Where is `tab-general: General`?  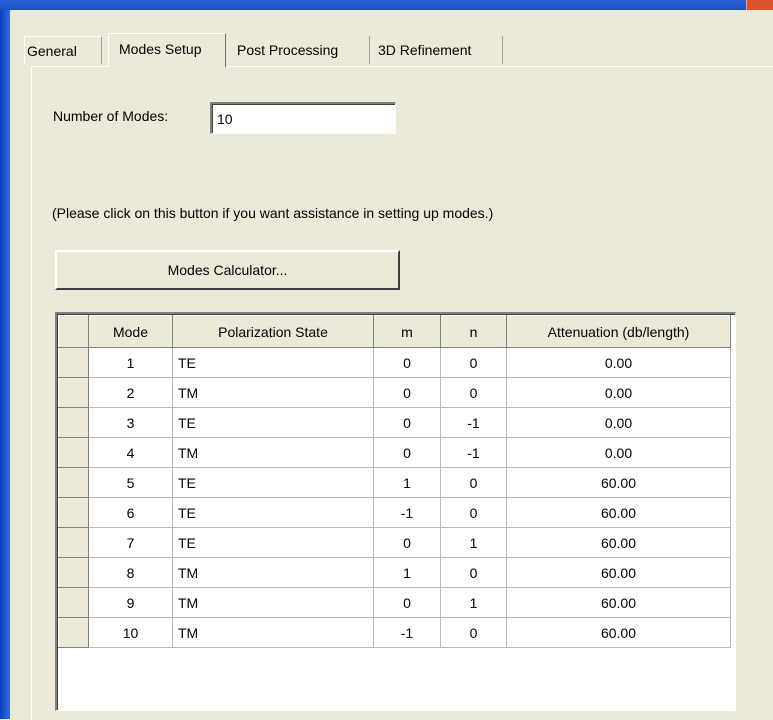 tab-general: General is located at coordinates (63, 50).